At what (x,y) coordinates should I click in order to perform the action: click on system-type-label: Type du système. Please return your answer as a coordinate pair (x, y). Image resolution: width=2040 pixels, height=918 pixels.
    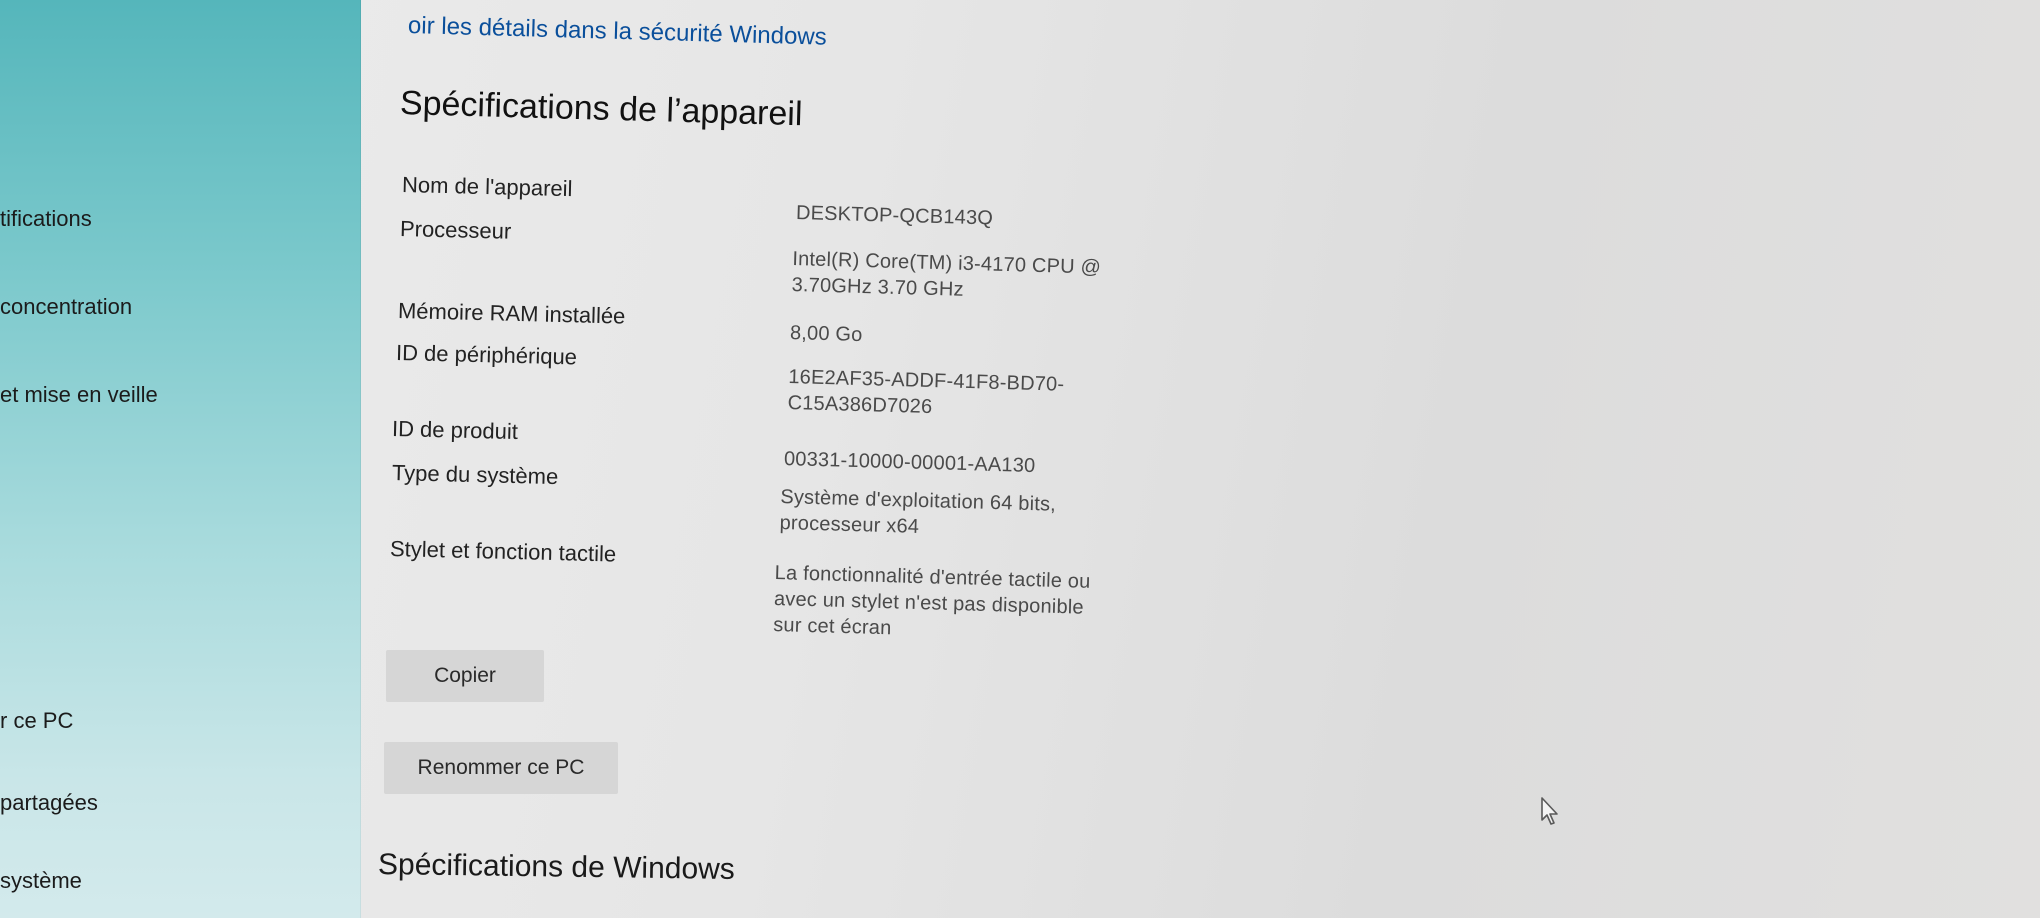
    Looking at the image, I should click on (475, 475).